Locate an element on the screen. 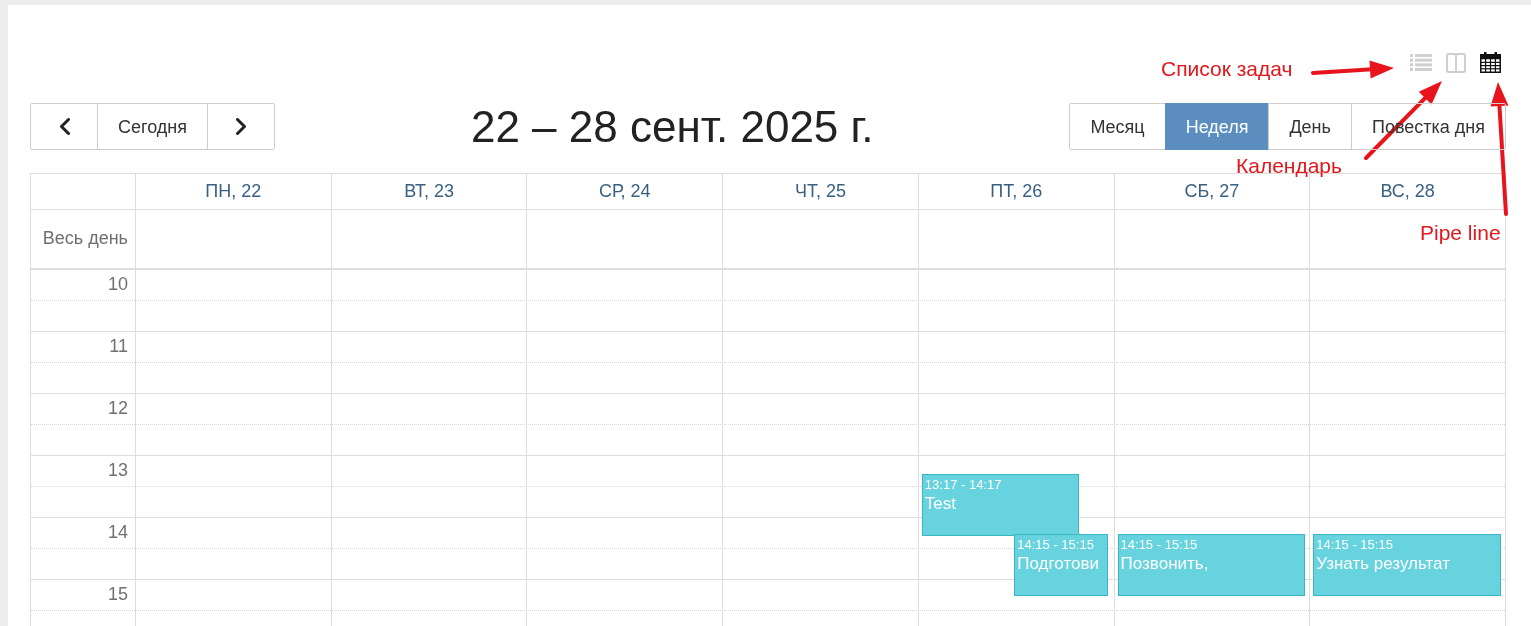 The height and width of the screenshot is (626, 1531). time-label: 15 is located at coordinates (117, 595).